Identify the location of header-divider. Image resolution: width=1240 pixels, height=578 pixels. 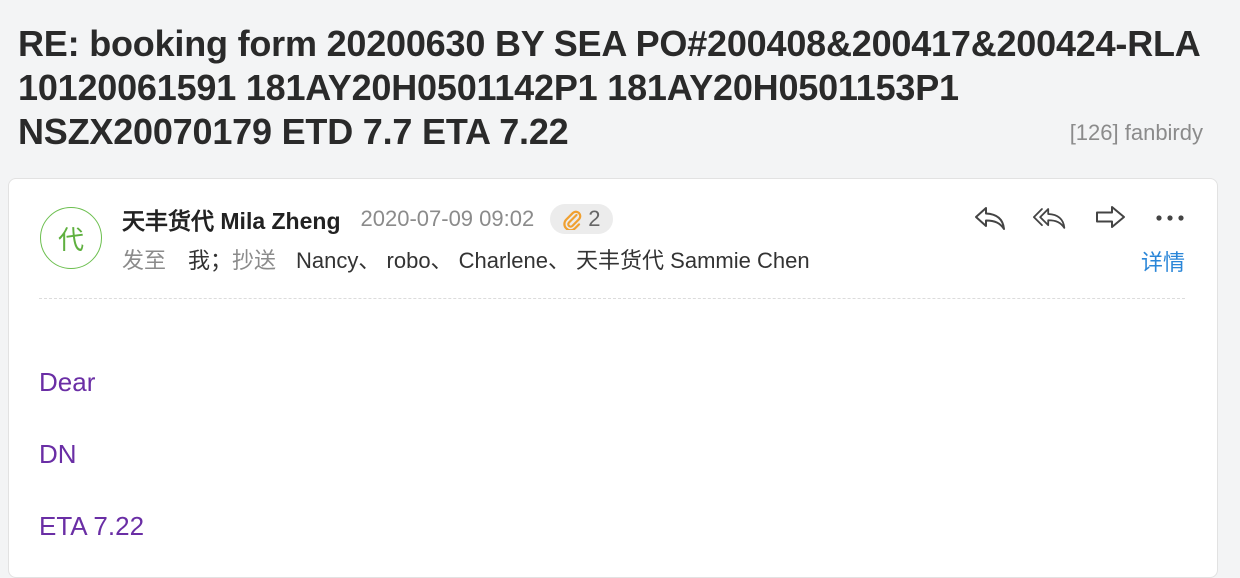
(612, 298).